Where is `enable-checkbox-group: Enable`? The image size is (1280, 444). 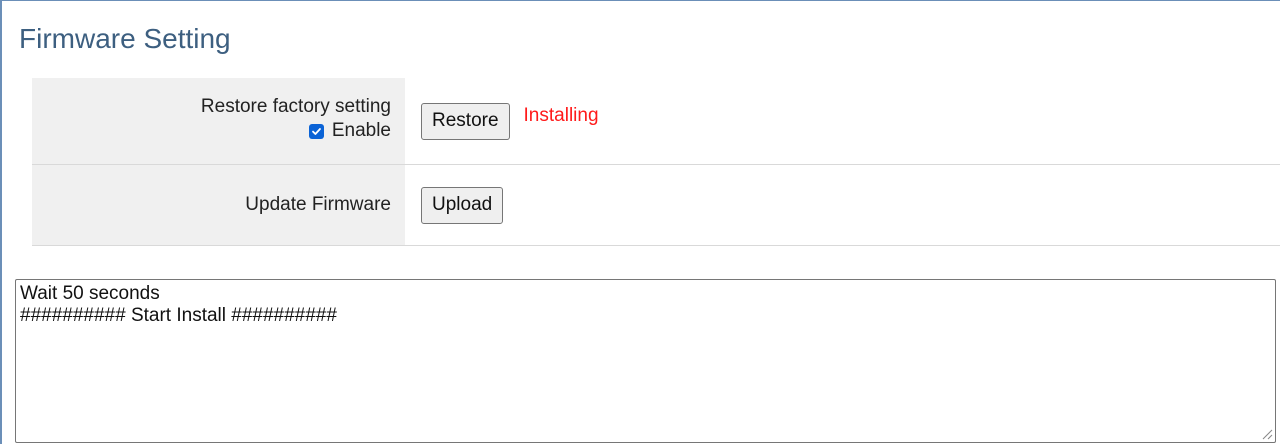 enable-checkbox-group: Enable is located at coordinates (349, 131).